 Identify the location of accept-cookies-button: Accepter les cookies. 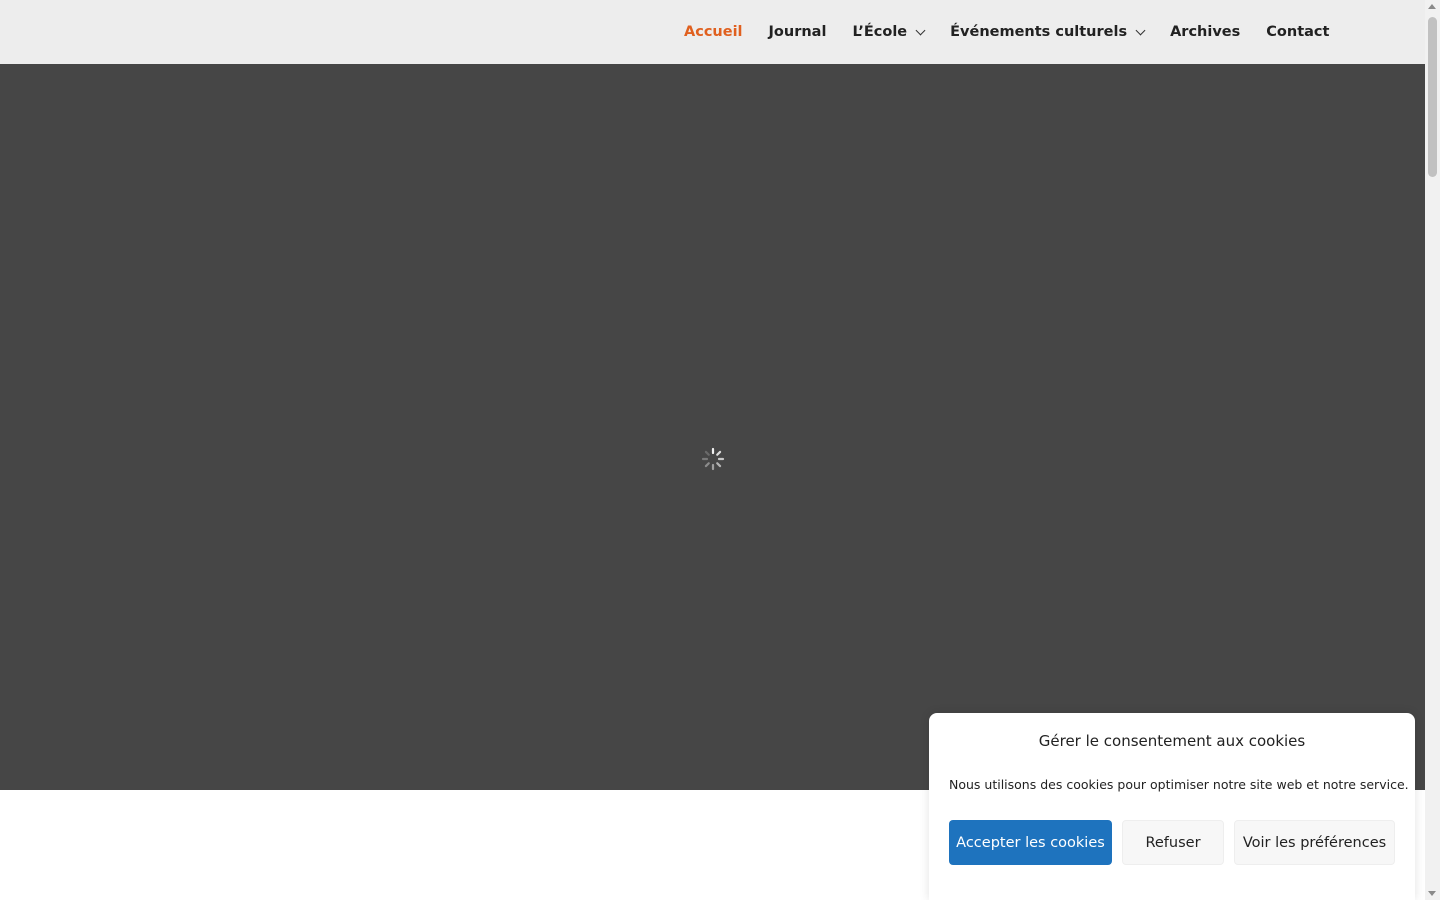
(1030, 842).